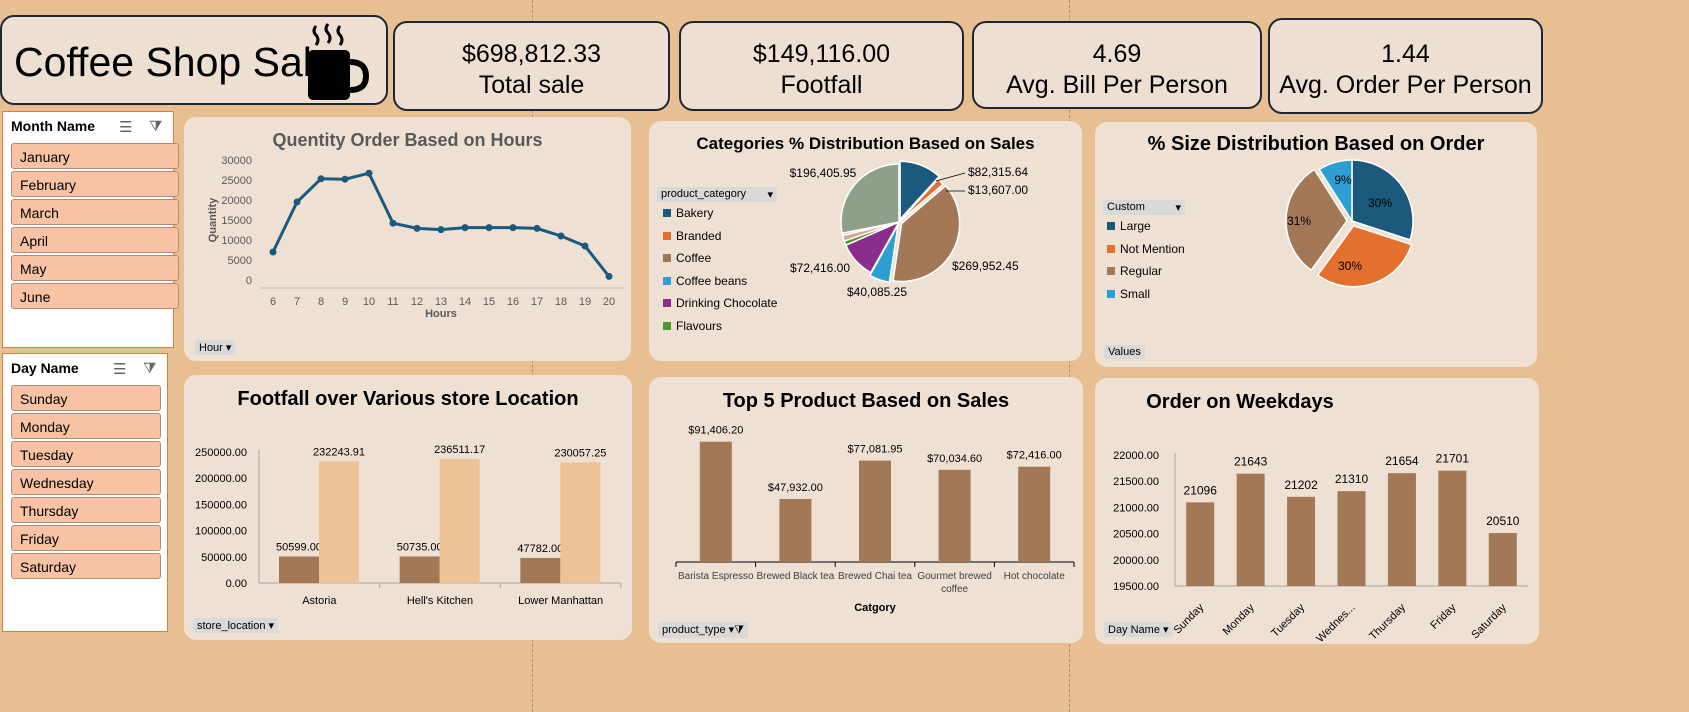 The height and width of the screenshot is (712, 1689). What do you see at coordinates (339, 61) in the screenshot?
I see `coffee-mug-icon` at bounding box center [339, 61].